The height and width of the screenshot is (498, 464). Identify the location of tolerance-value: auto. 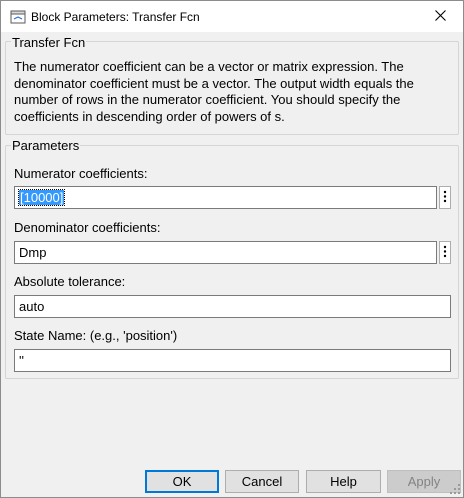
(32, 306).